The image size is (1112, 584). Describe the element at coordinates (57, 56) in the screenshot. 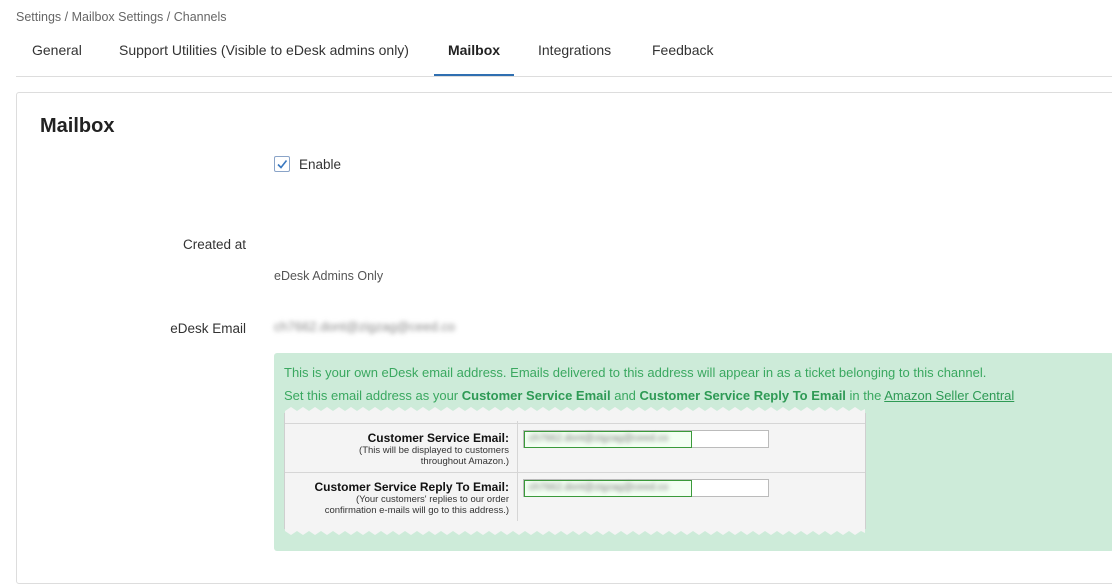

I see `tab-general: General` at that location.